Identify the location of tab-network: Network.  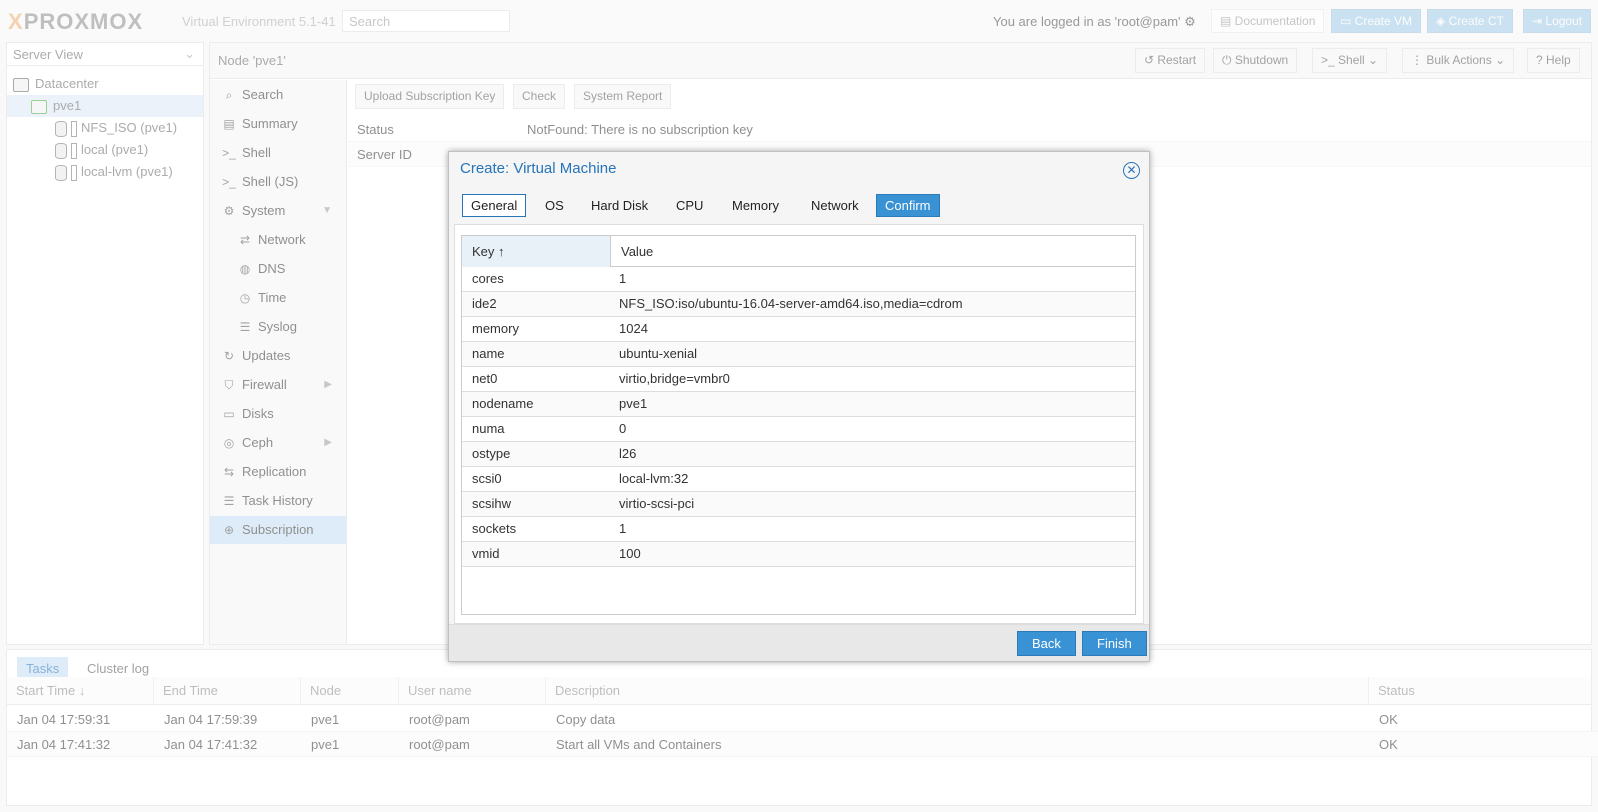
(835, 205).